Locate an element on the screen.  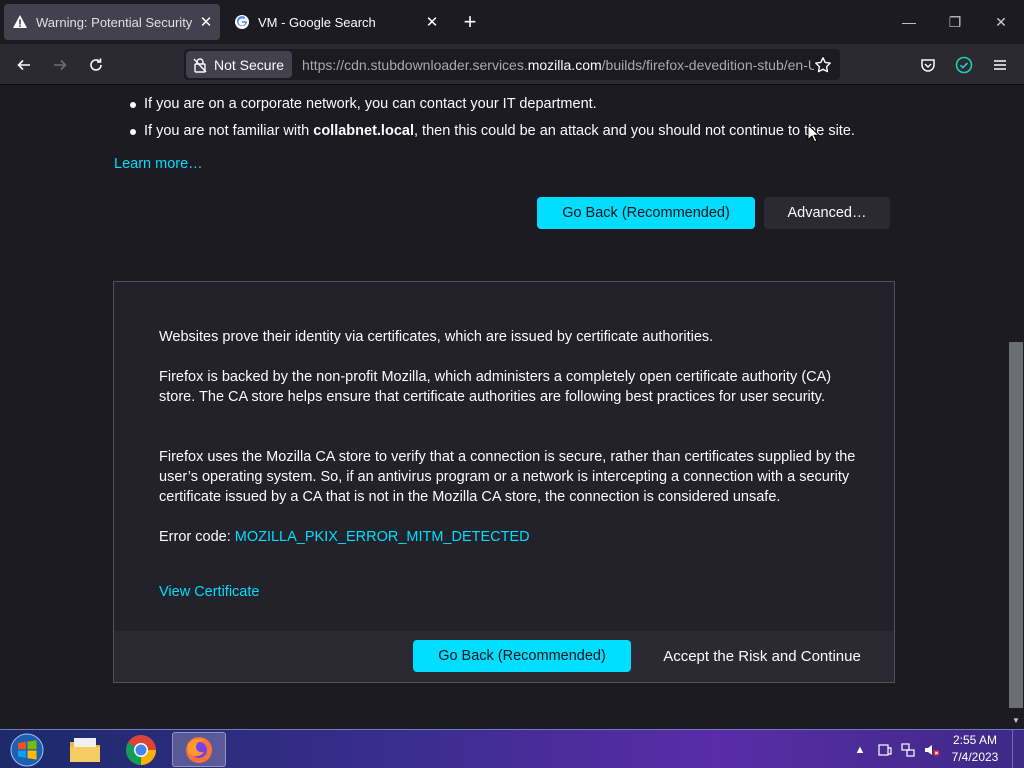
bullet-text: If you are not familiar with is located at coordinates (229, 131).